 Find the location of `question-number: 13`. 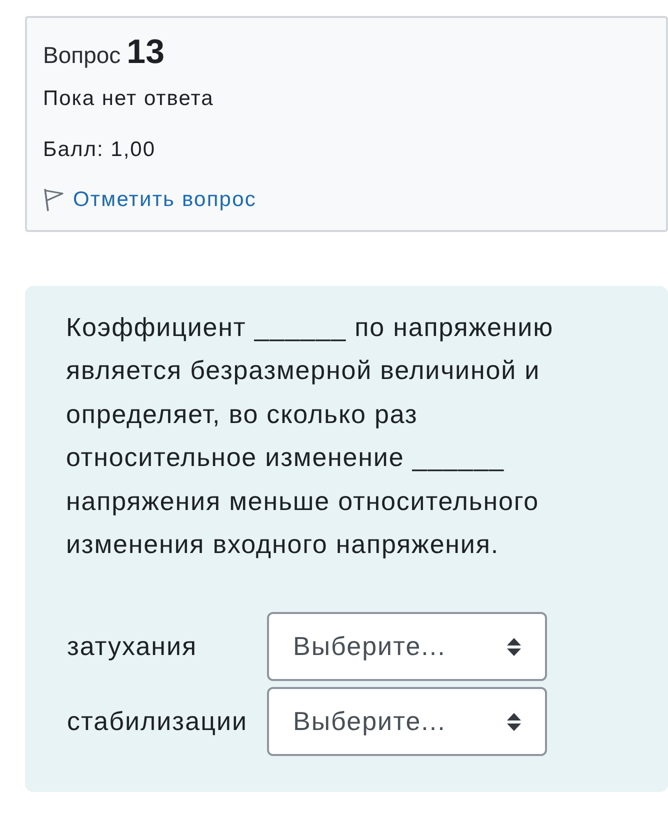

question-number: 13 is located at coordinates (145, 52).